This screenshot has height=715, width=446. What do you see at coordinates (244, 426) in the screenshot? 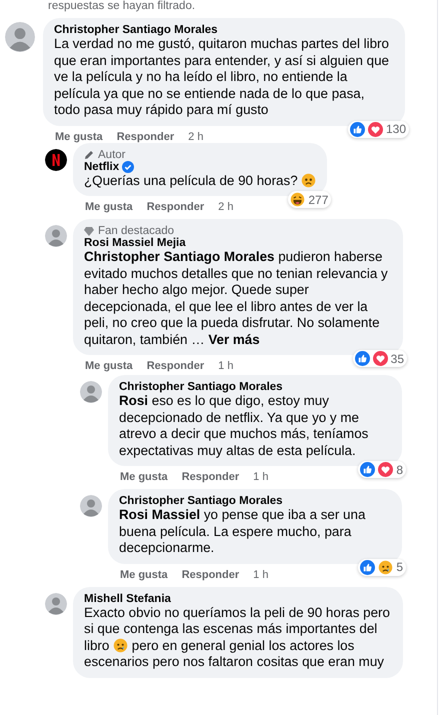
I see `comment-text: Rosi eso es lo que digo, estoy muy decepcionado de netflix. Ya que yo y me atrevo a decir que muchos más, teníamos expectativas muy altas de esta película.` at bounding box center [244, 426].